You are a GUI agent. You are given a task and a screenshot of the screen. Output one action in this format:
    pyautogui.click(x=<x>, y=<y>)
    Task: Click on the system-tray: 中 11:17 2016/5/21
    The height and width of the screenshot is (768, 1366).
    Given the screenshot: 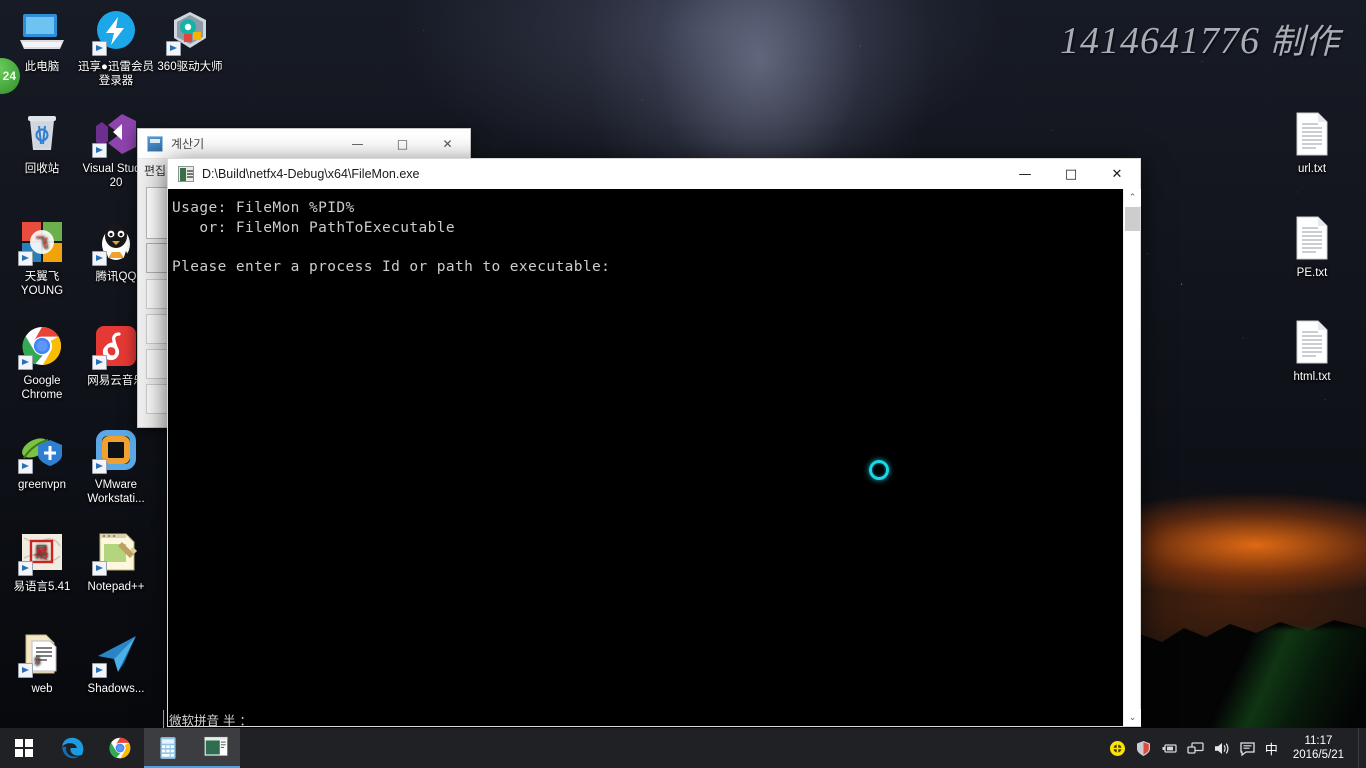 What is the action you would take?
    pyautogui.click(x=1233, y=748)
    